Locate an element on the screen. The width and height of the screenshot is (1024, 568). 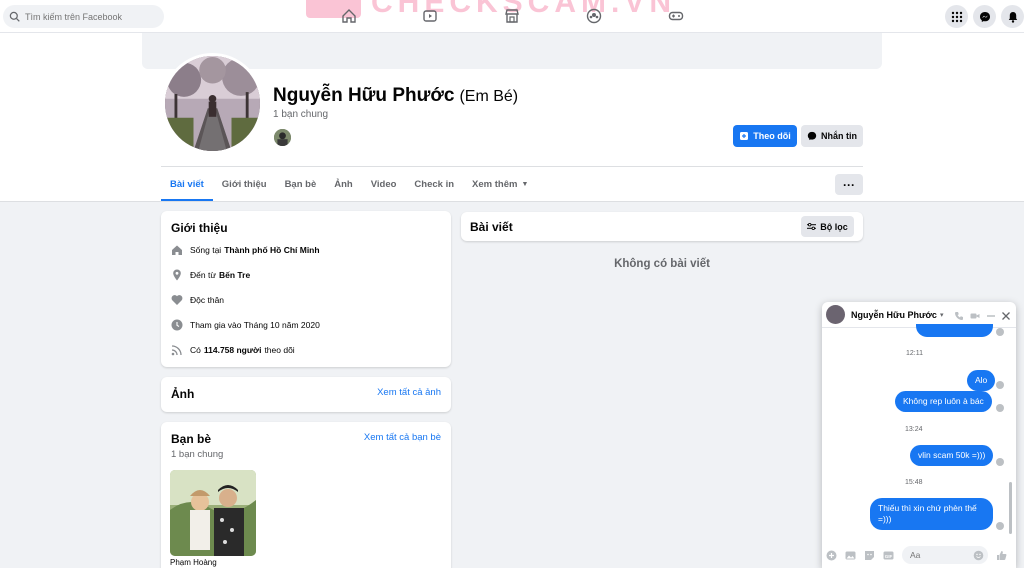
image-icon is located at coordinates (850, 555).